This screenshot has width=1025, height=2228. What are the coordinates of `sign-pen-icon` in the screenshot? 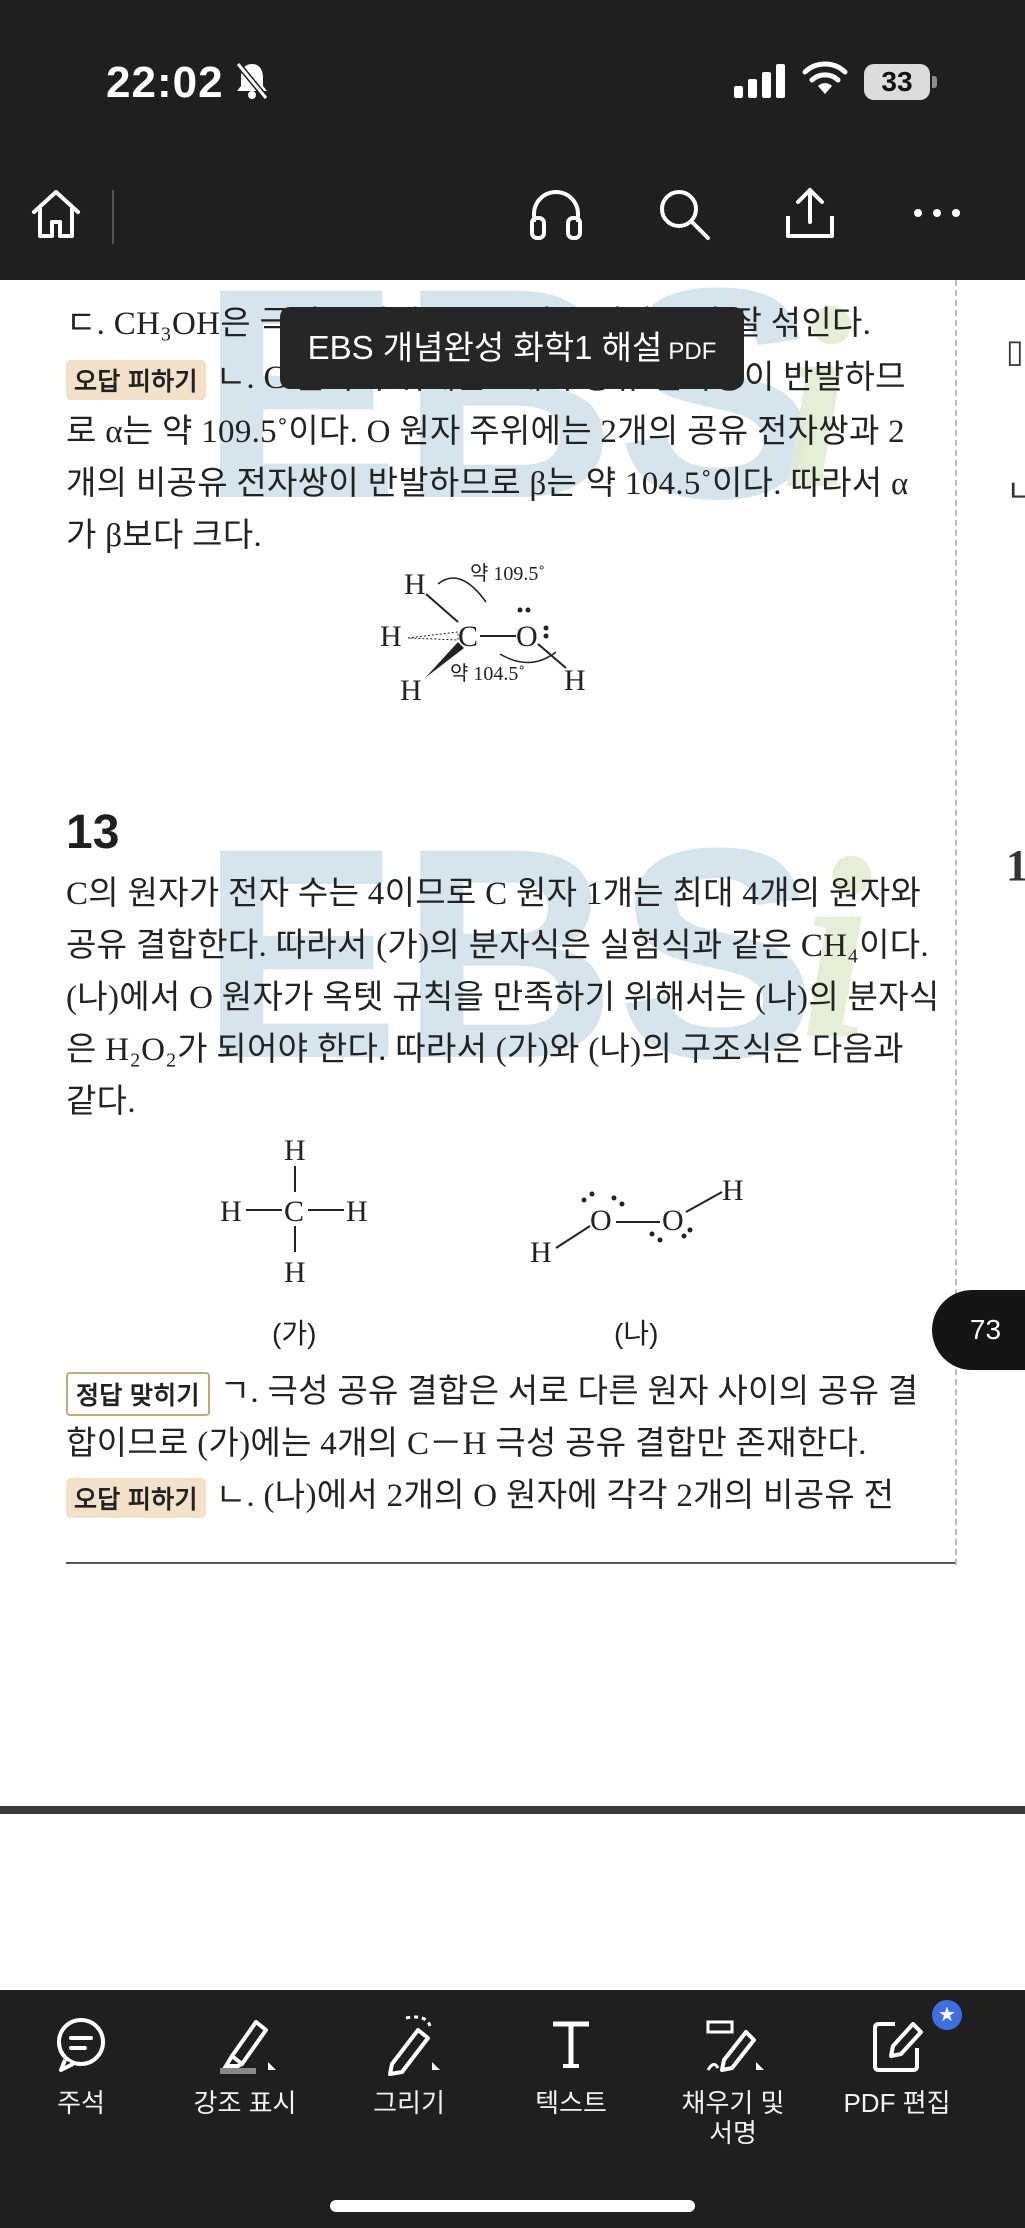 It's located at (735, 2046).